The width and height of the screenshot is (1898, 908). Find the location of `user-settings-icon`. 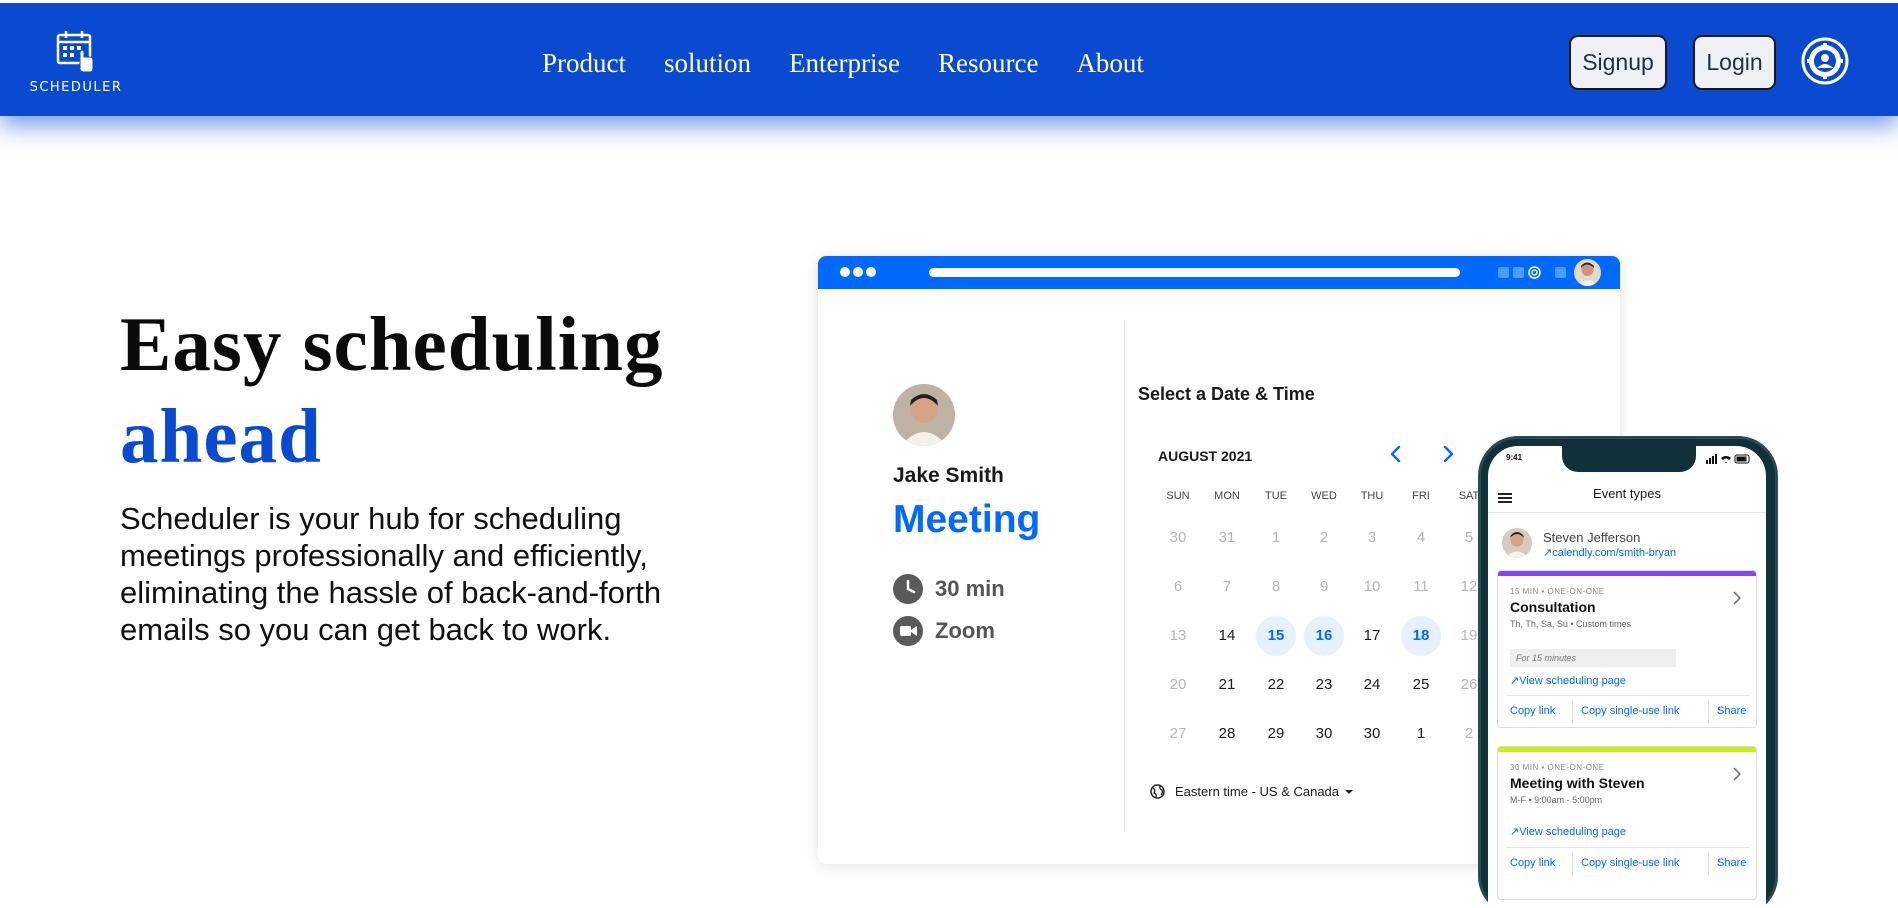

user-settings-icon is located at coordinates (1825, 61).